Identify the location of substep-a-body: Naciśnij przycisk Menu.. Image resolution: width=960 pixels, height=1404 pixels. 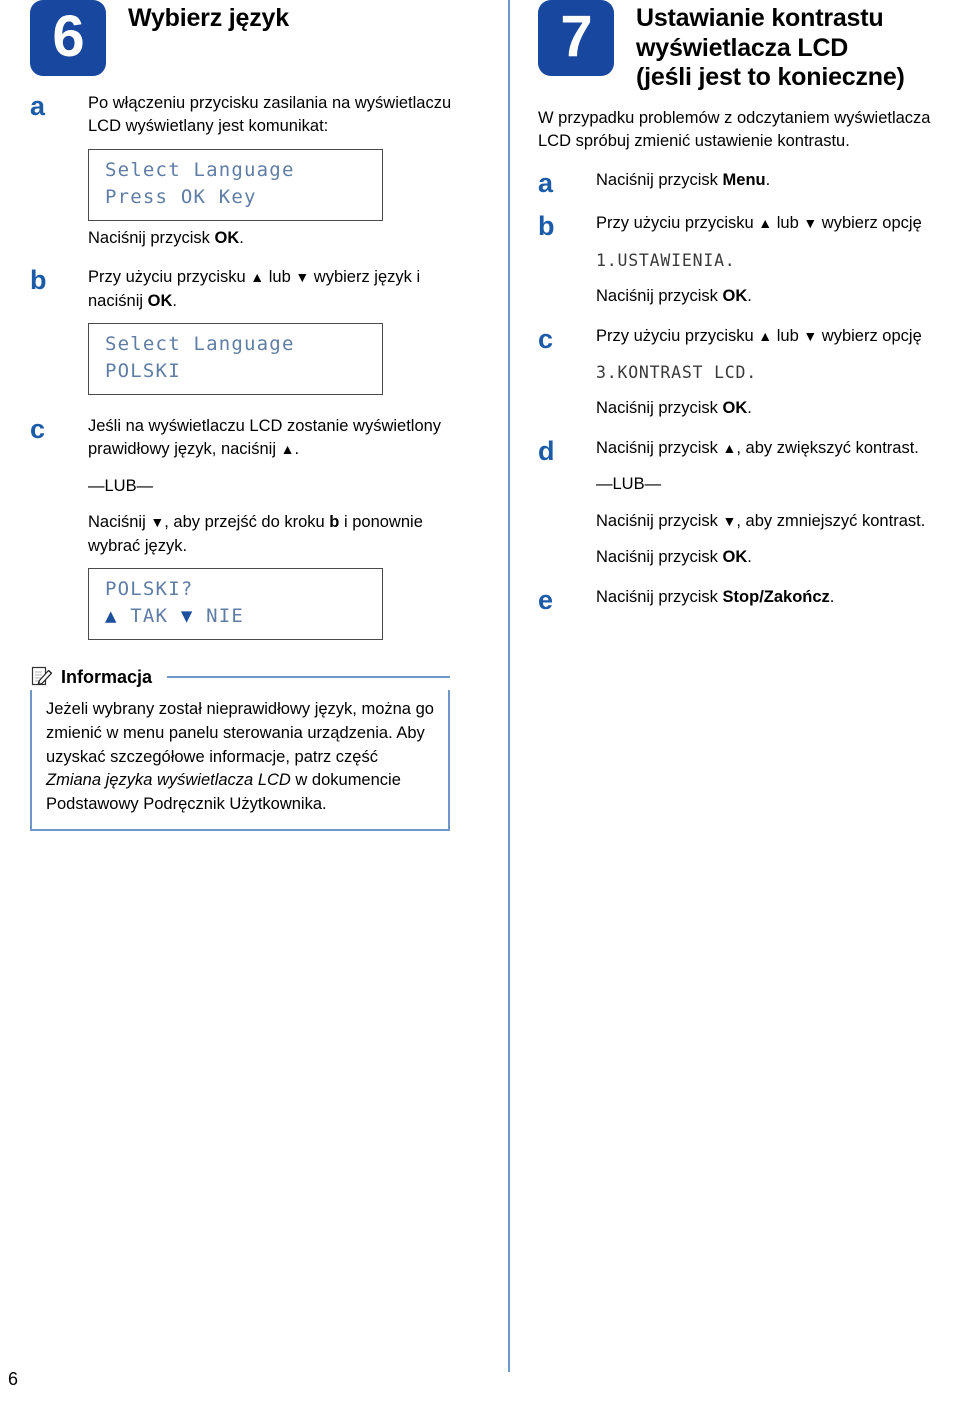
(773, 180).